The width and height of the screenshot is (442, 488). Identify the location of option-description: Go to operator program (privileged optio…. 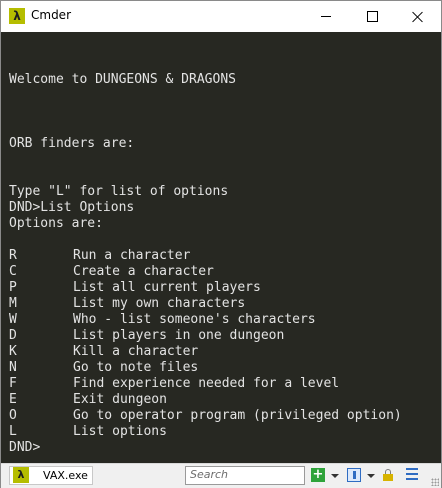
(237, 415).